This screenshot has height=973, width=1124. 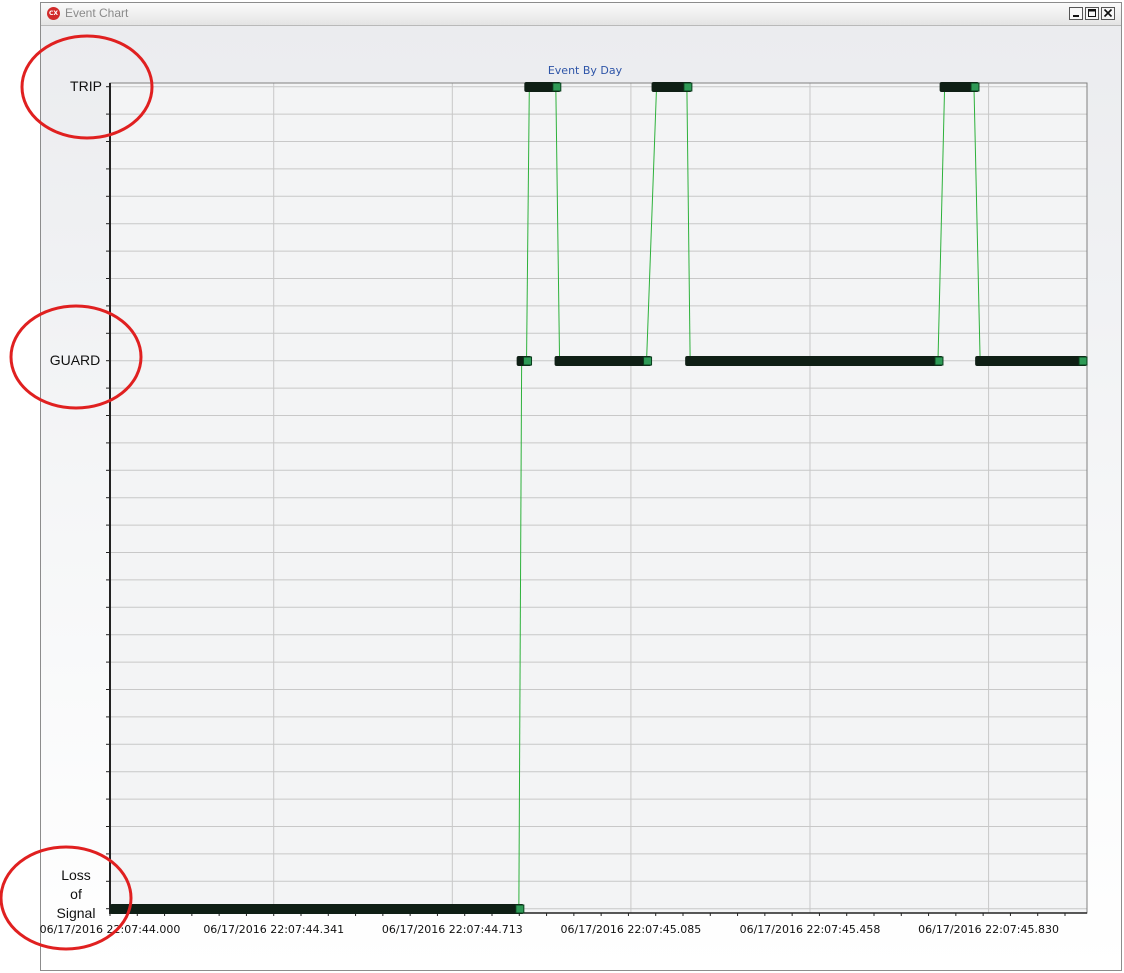 I want to click on x-tick-label: 06/17/2016 22:07:45.085, so click(x=631, y=929).